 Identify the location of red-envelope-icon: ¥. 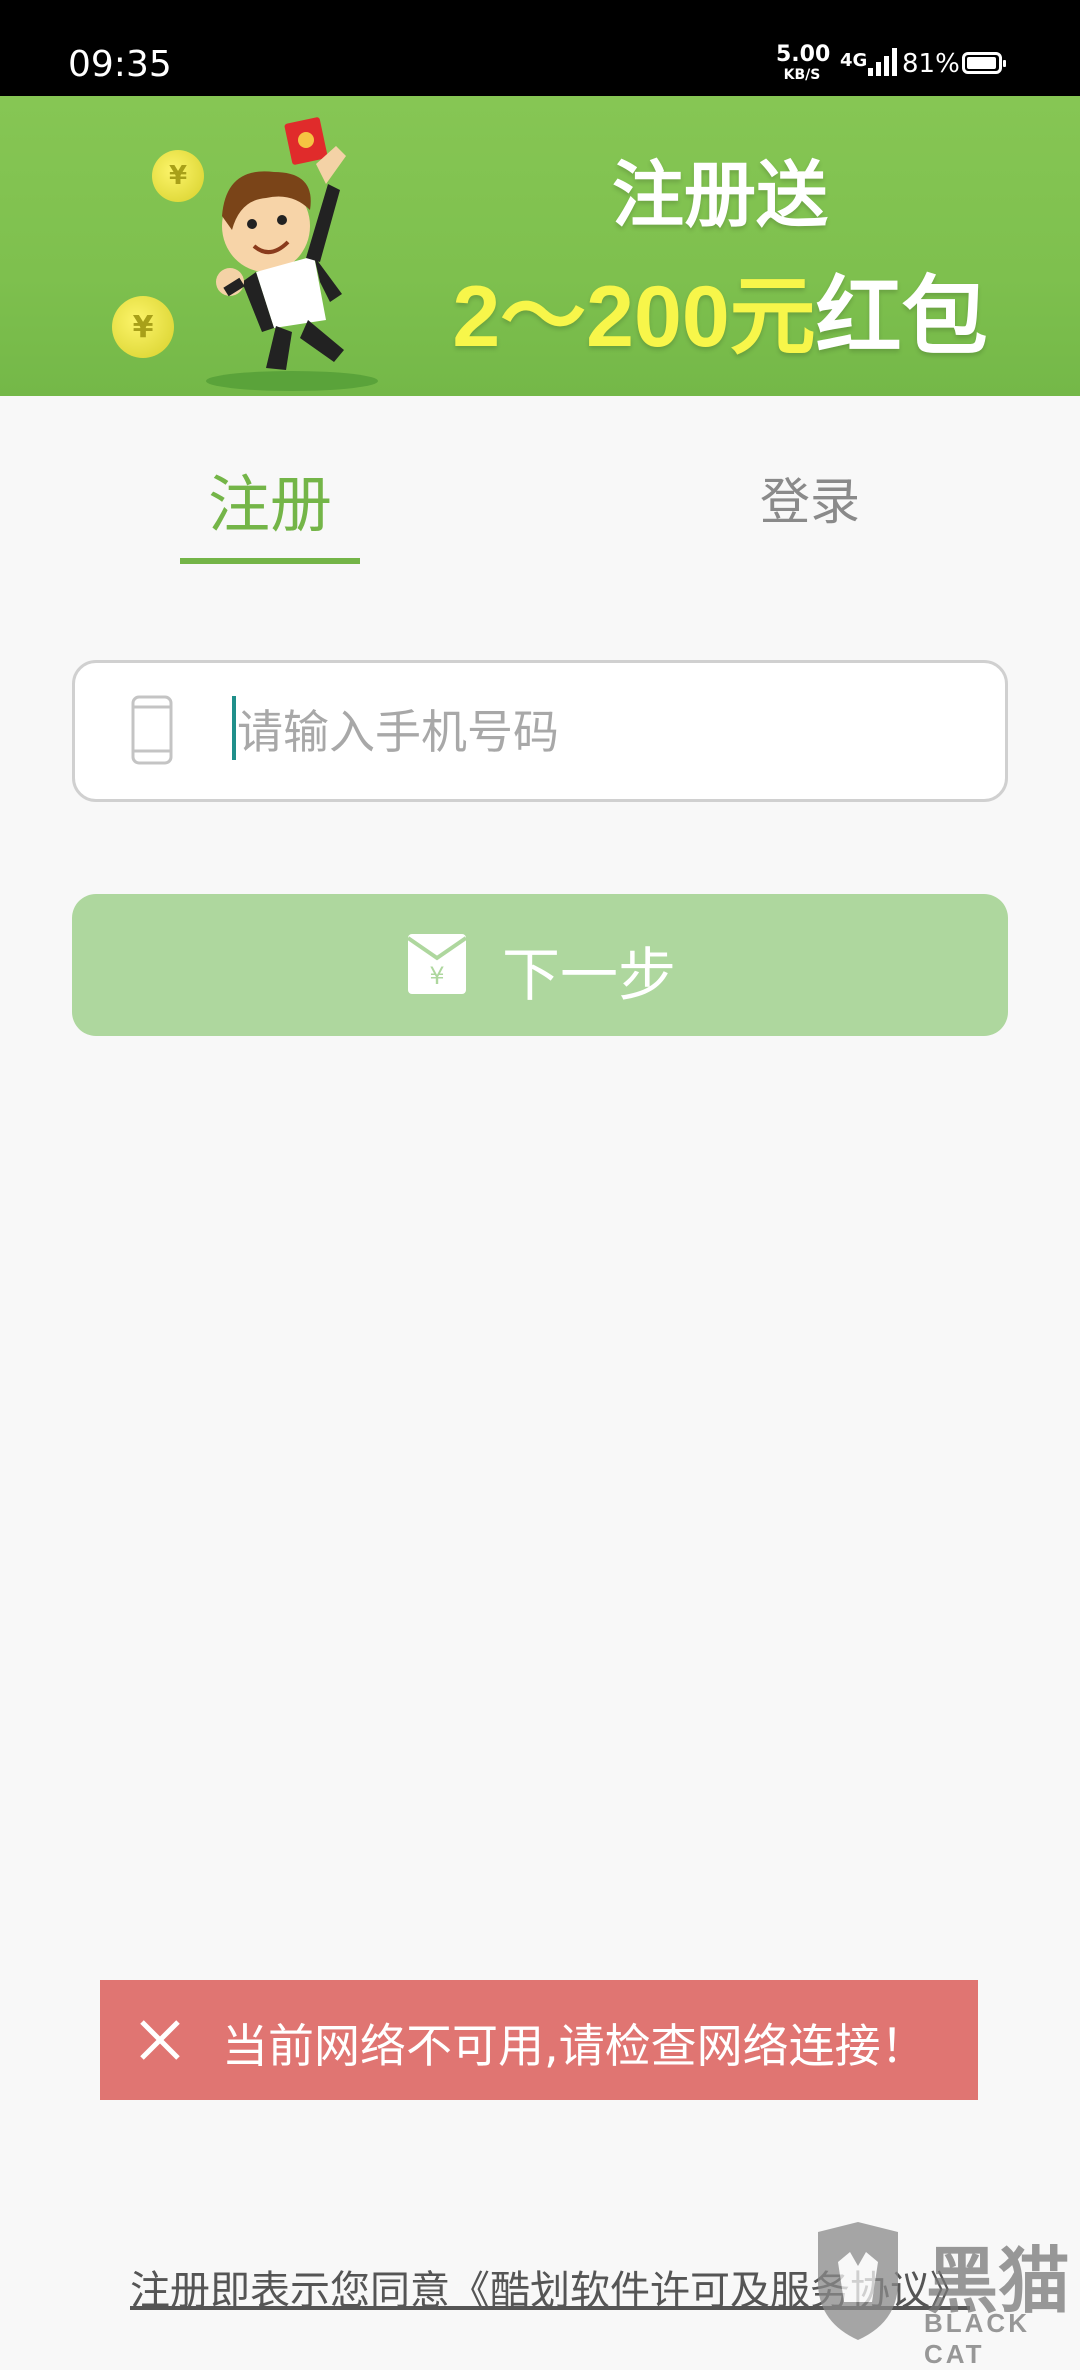
(437, 964).